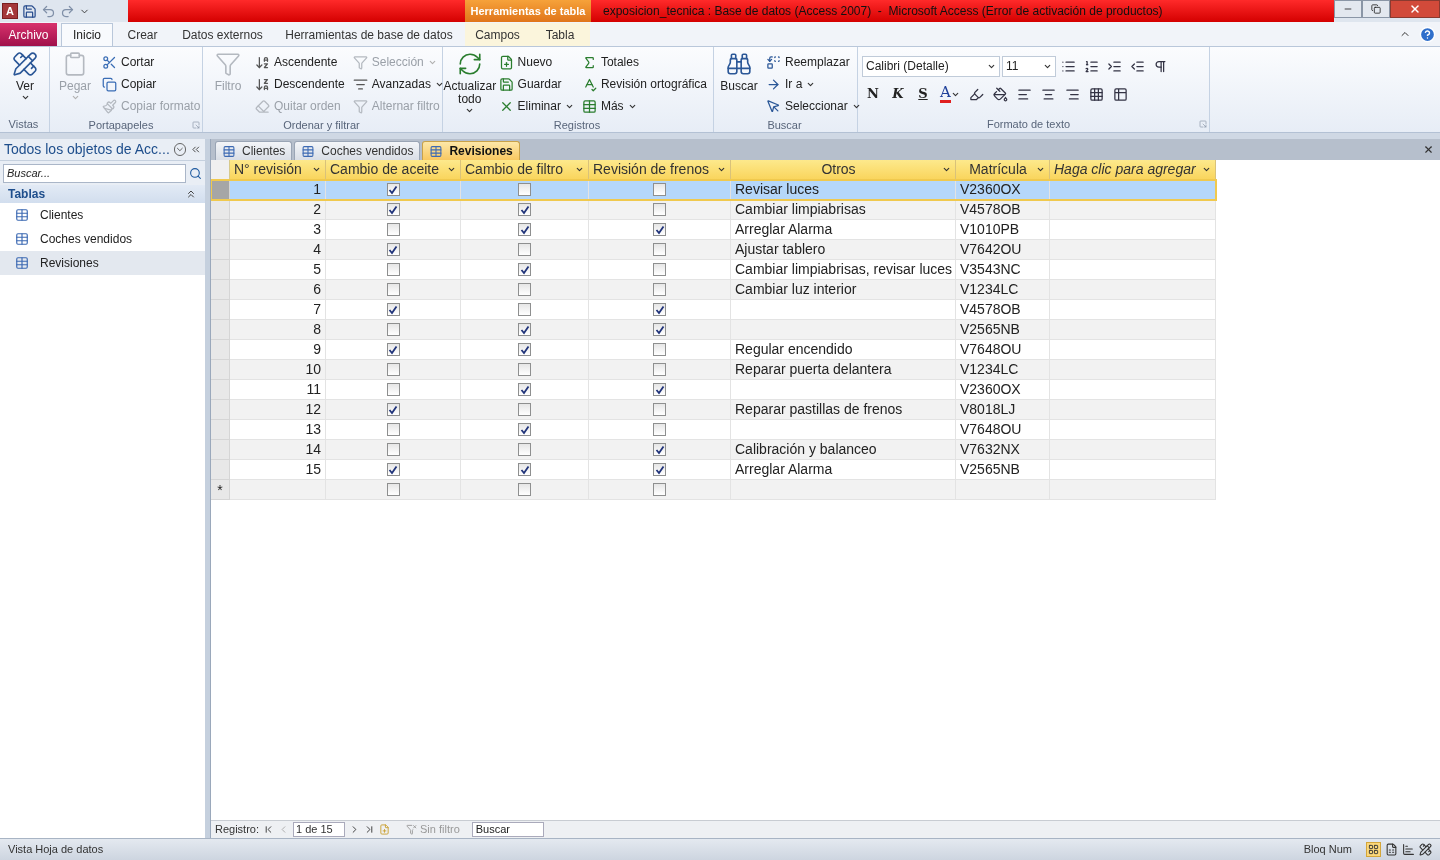 This screenshot has height=860, width=1440. Describe the element at coordinates (102, 239) in the screenshot. I see `nav-item: Coches vendidos` at that location.